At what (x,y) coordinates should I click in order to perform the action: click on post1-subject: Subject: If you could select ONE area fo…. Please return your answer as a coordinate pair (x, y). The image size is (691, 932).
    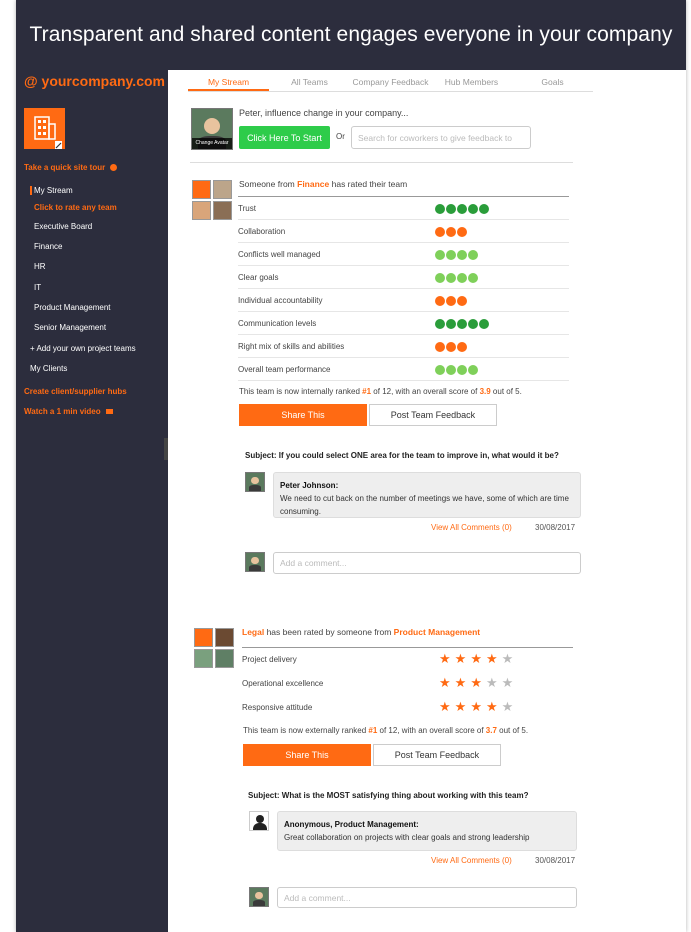
    Looking at the image, I should click on (402, 455).